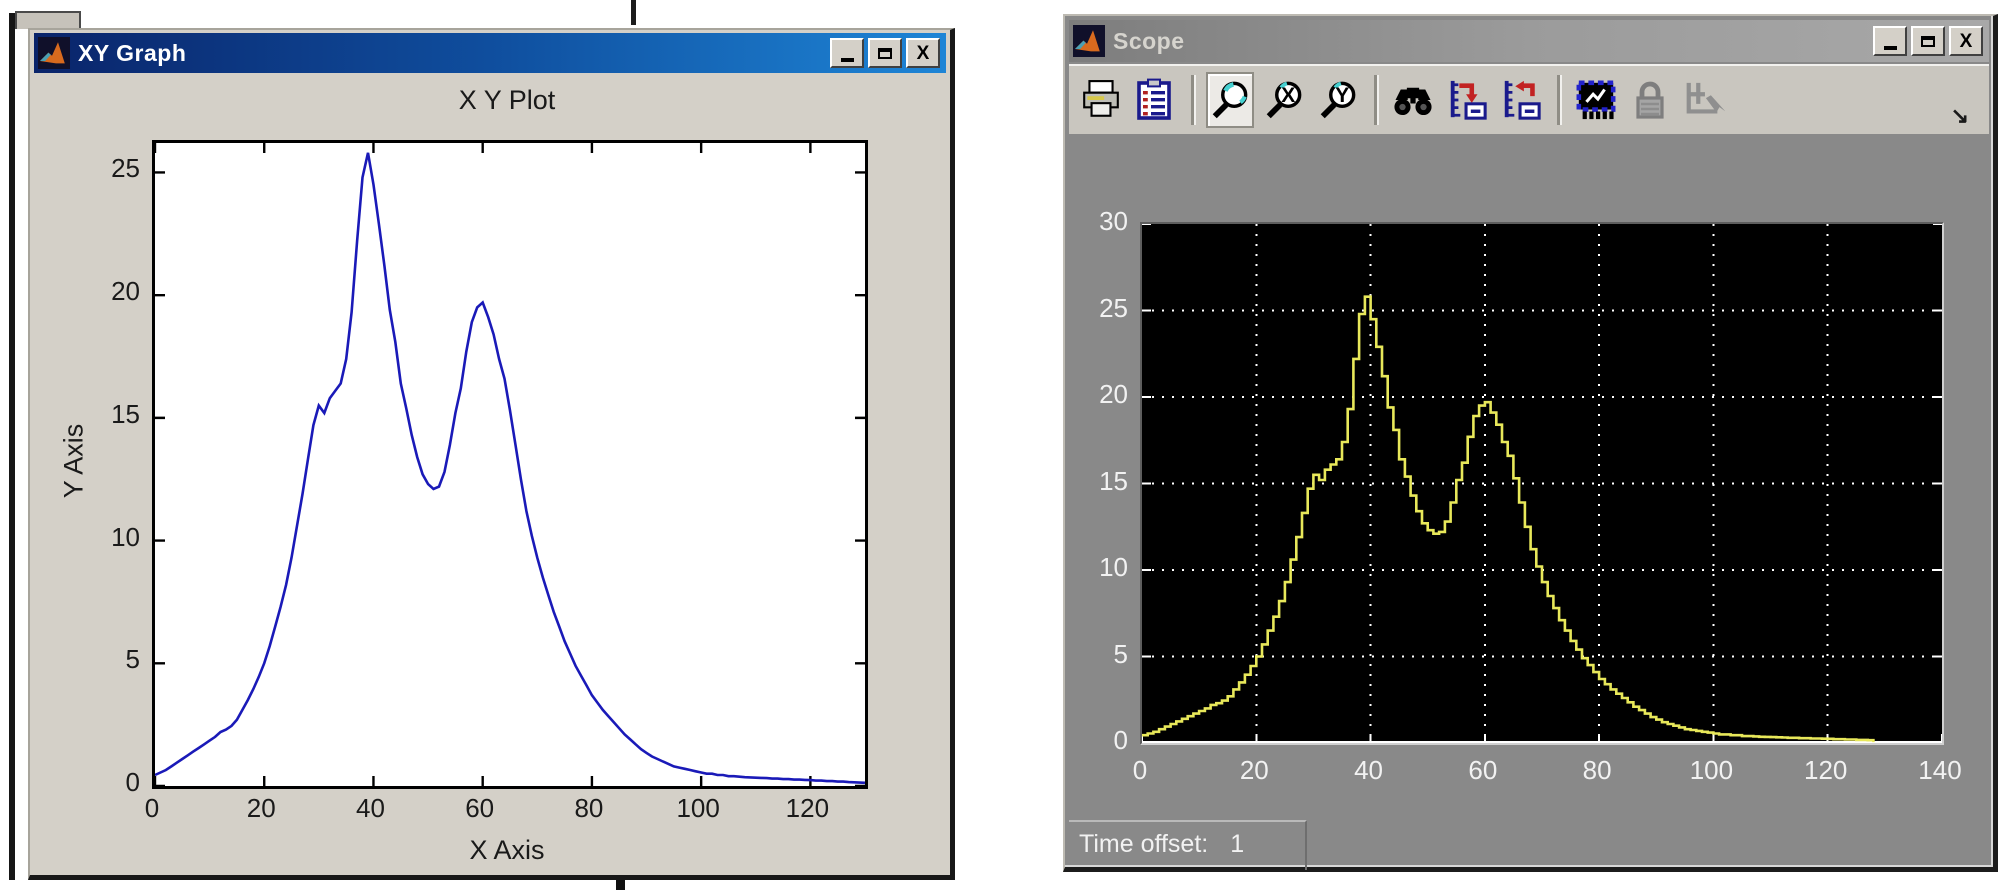  I want to click on toolbar-overflow-arrow: ↘, so click(1960, 116).